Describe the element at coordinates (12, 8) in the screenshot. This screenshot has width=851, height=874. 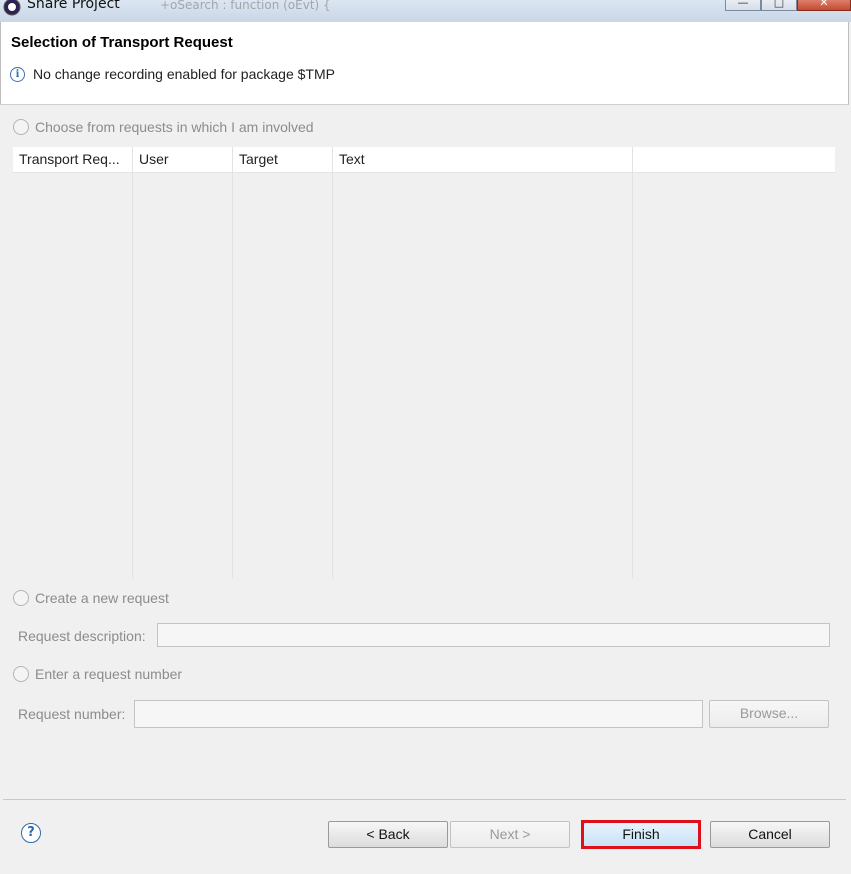
I see `eclipse-icon` at that location.